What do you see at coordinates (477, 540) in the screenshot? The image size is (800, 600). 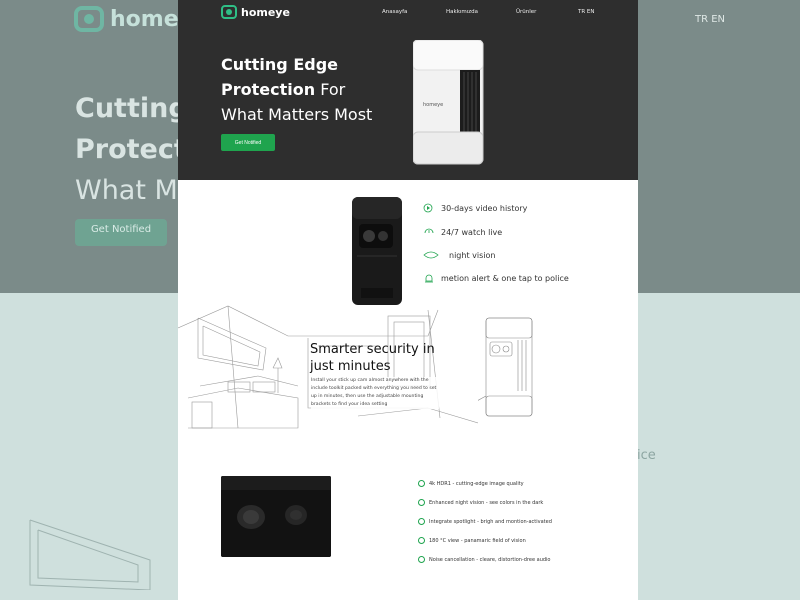 I see `spec-label: 180 °C view - panamaric field of vision` at bounding box center [477, 540].